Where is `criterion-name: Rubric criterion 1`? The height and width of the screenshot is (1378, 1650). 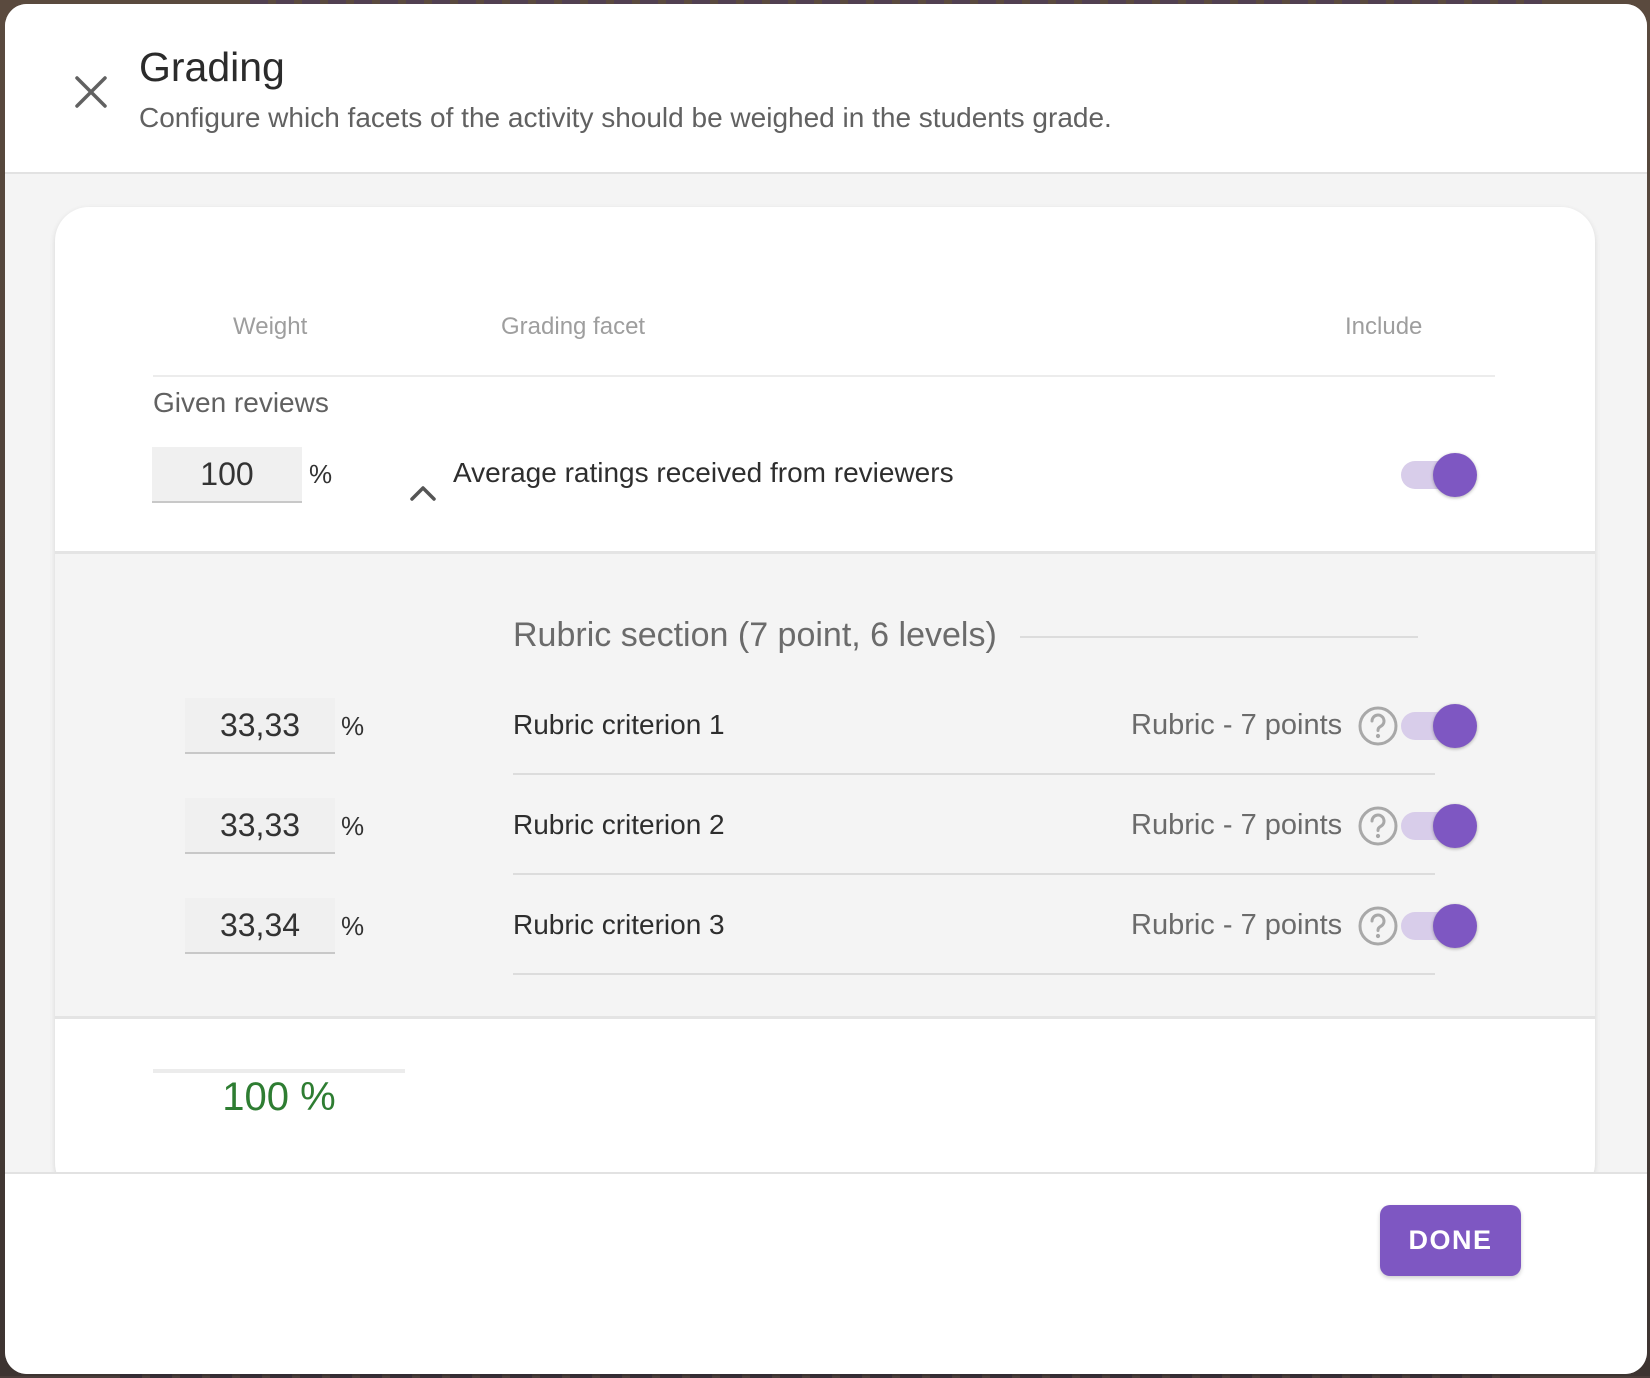
criterion-name: Rubric criterion 1 is located at coordinates (619, 725).